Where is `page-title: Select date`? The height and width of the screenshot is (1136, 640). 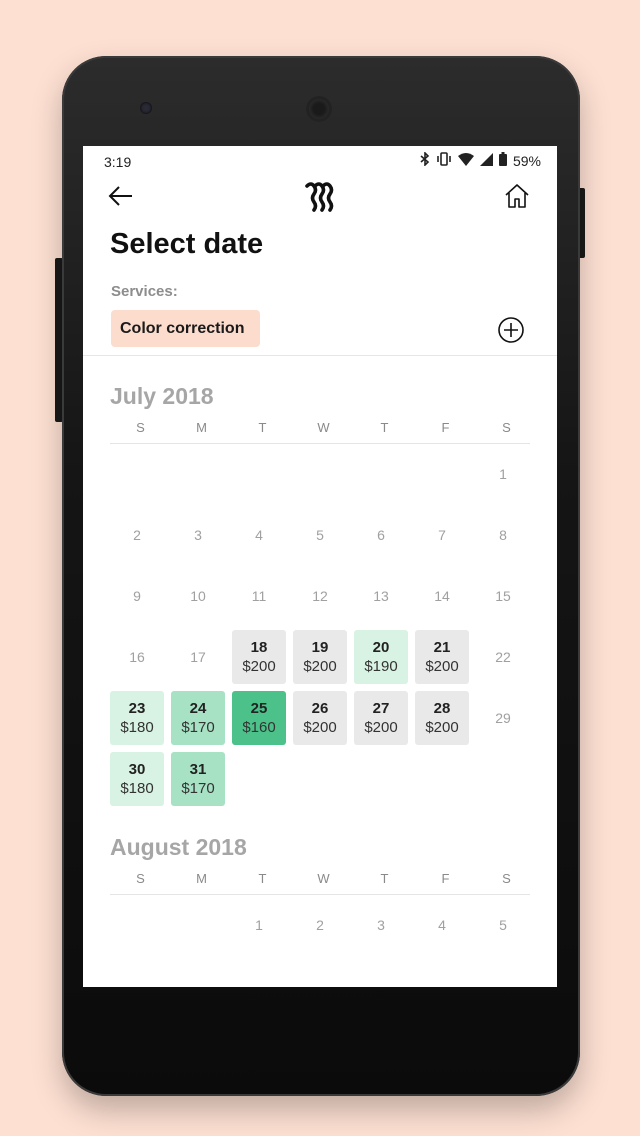
page-title: Select date is located at coordinates (187, 244).